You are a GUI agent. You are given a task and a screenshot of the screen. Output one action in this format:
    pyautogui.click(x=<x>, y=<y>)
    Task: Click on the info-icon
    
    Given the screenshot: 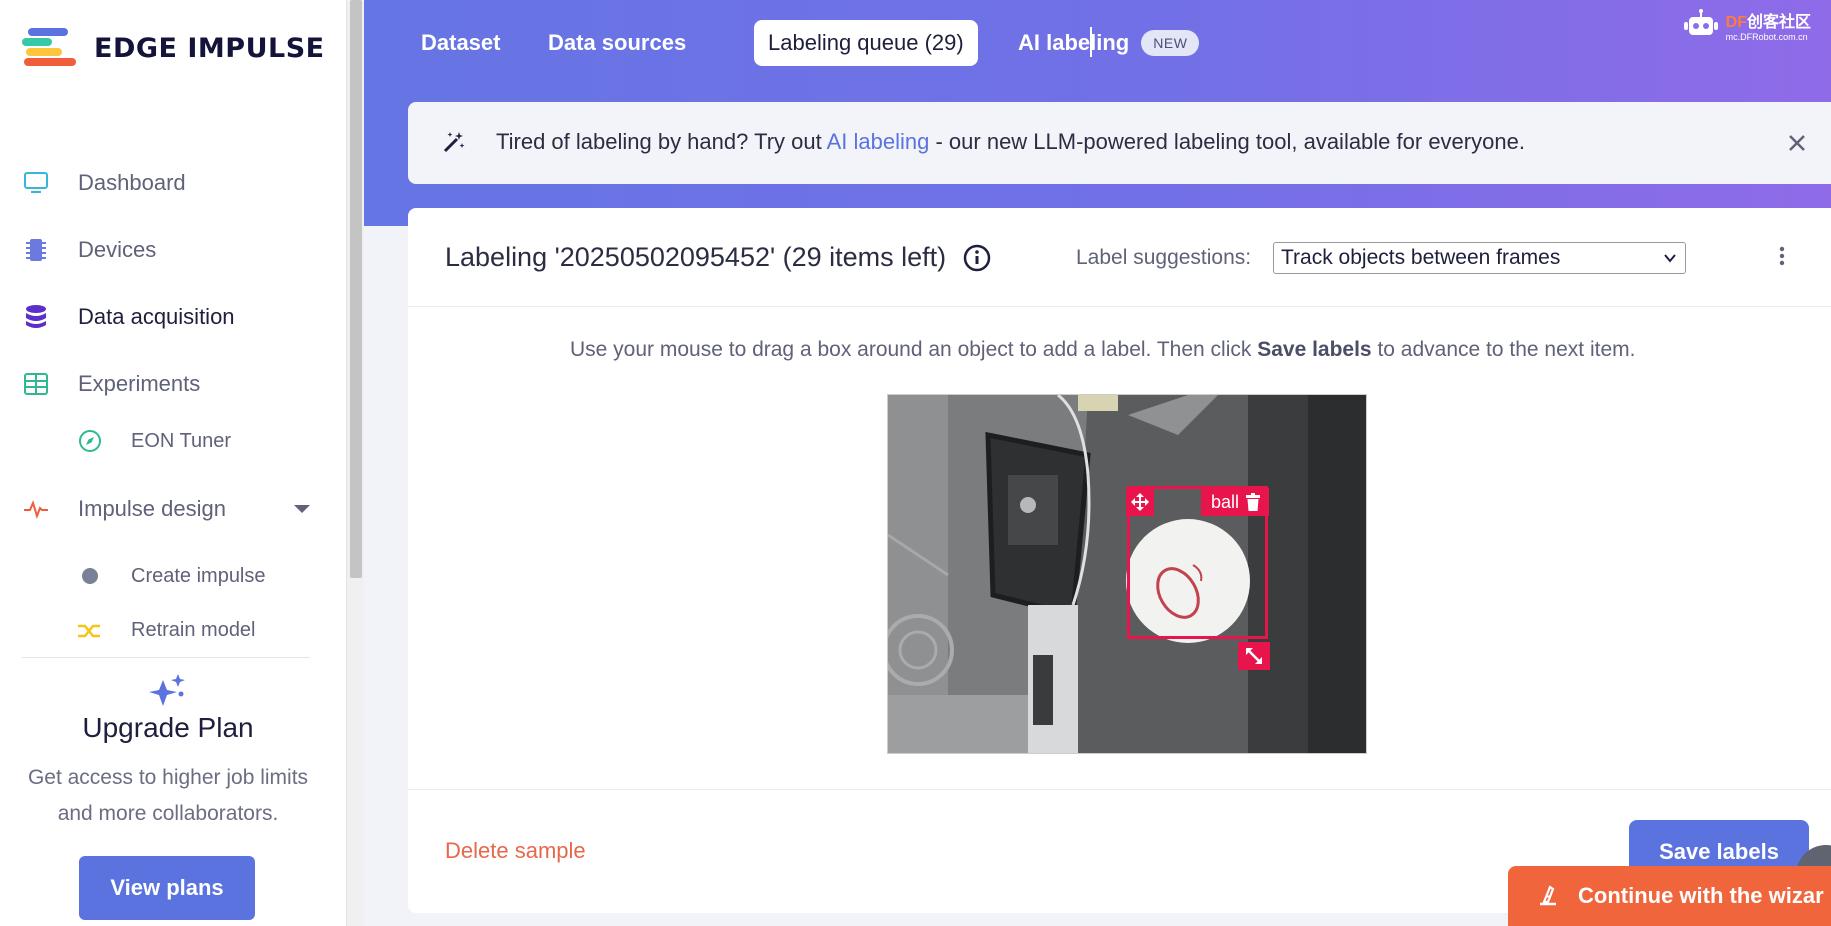 What is the action you would take?
    pyautogui.click(x=977, y=258)
    